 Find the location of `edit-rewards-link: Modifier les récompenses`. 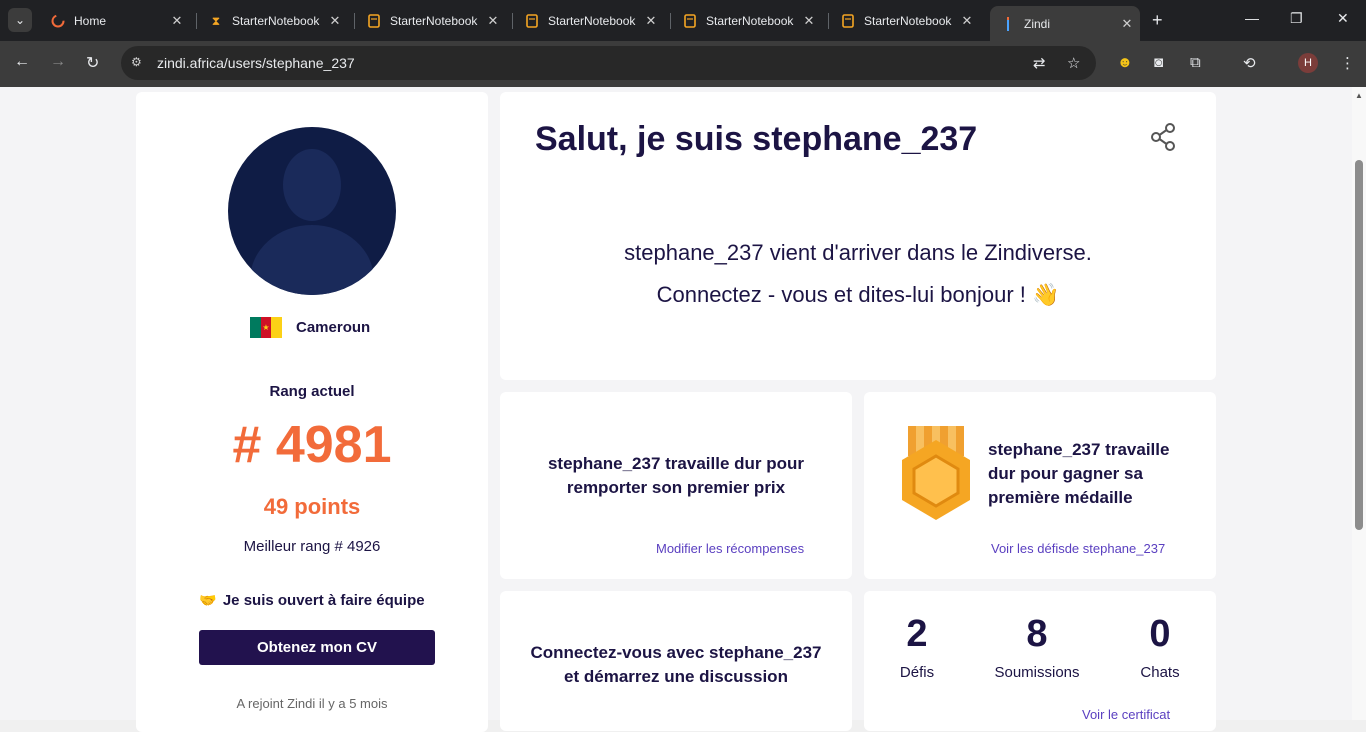

edit-rewards-link: Modifier les récompenses is located at coordinates (730, 548).